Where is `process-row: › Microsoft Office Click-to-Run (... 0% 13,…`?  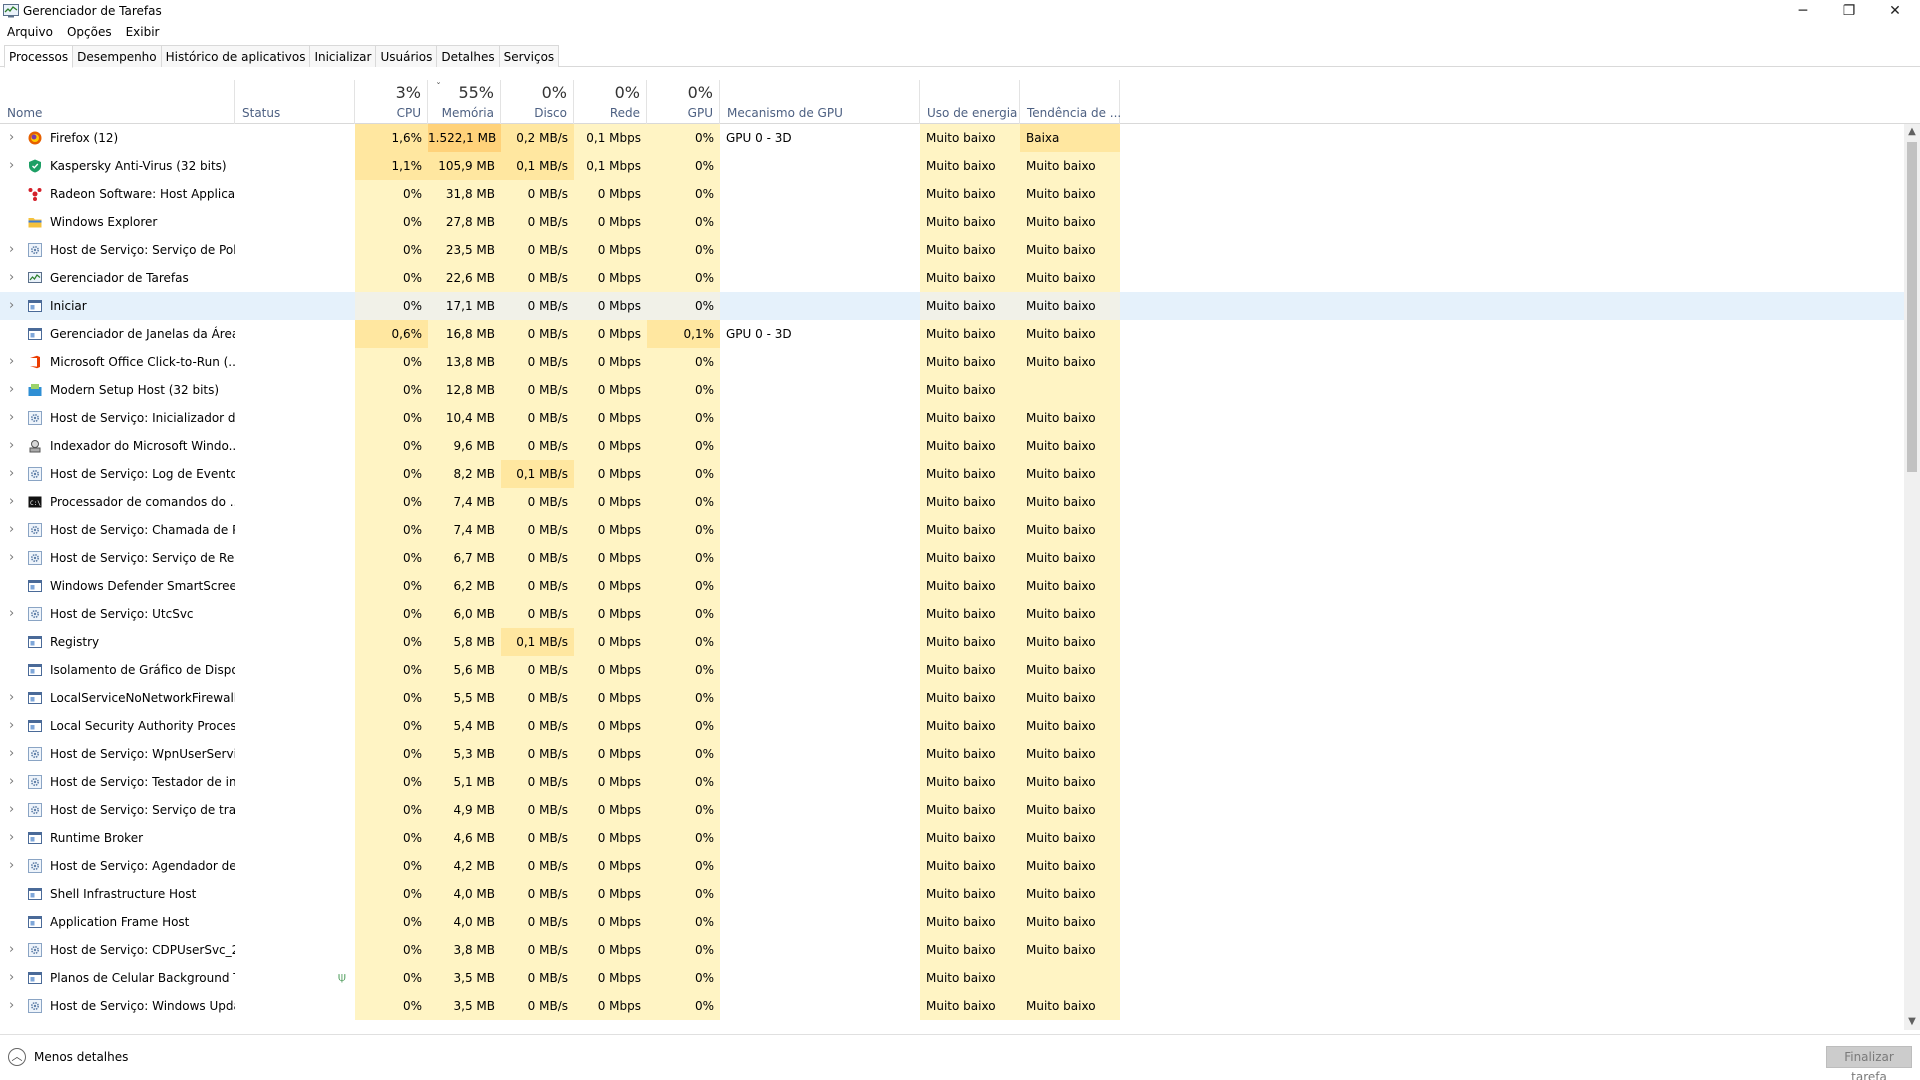
process-row: › Microsoft Office Click-to-Run (... 0% 13,… is located at coordinates (952, 362).